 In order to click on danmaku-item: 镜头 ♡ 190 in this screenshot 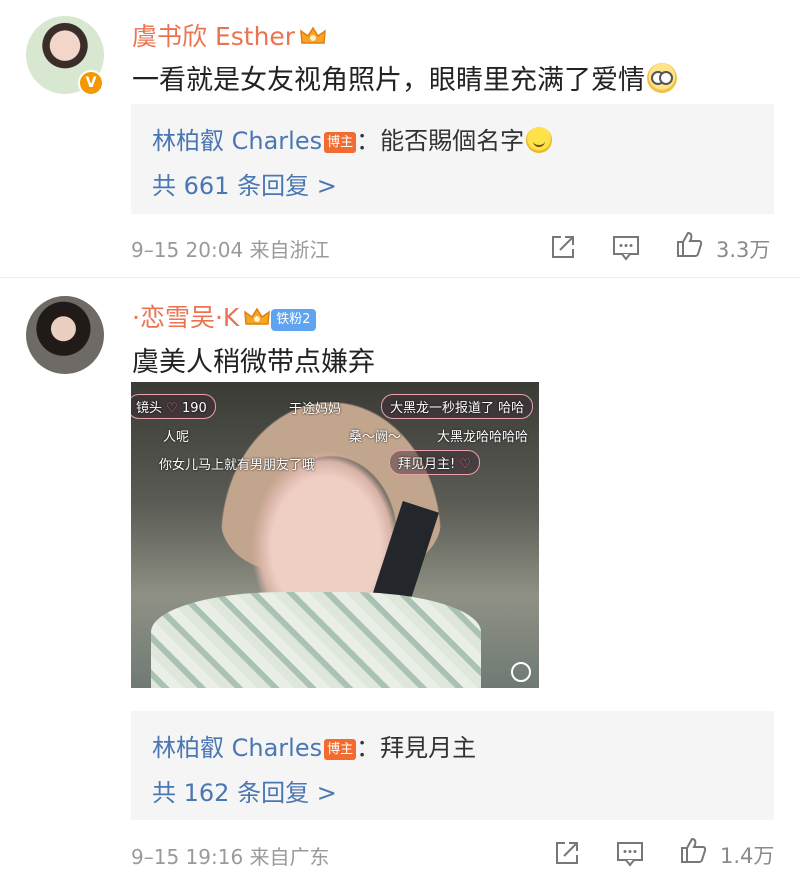, I will do `click(173, 406)`.